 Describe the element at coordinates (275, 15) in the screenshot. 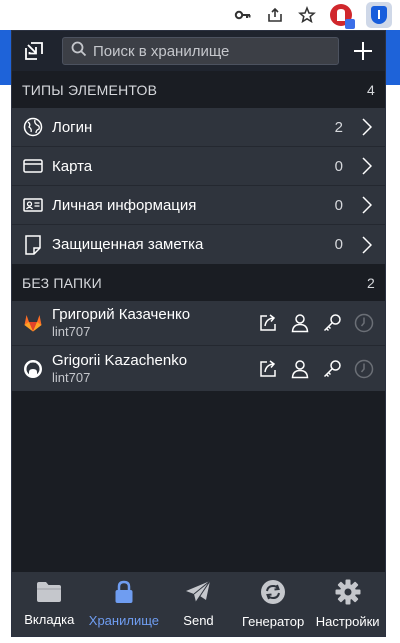

I see `share-icon` at that location.